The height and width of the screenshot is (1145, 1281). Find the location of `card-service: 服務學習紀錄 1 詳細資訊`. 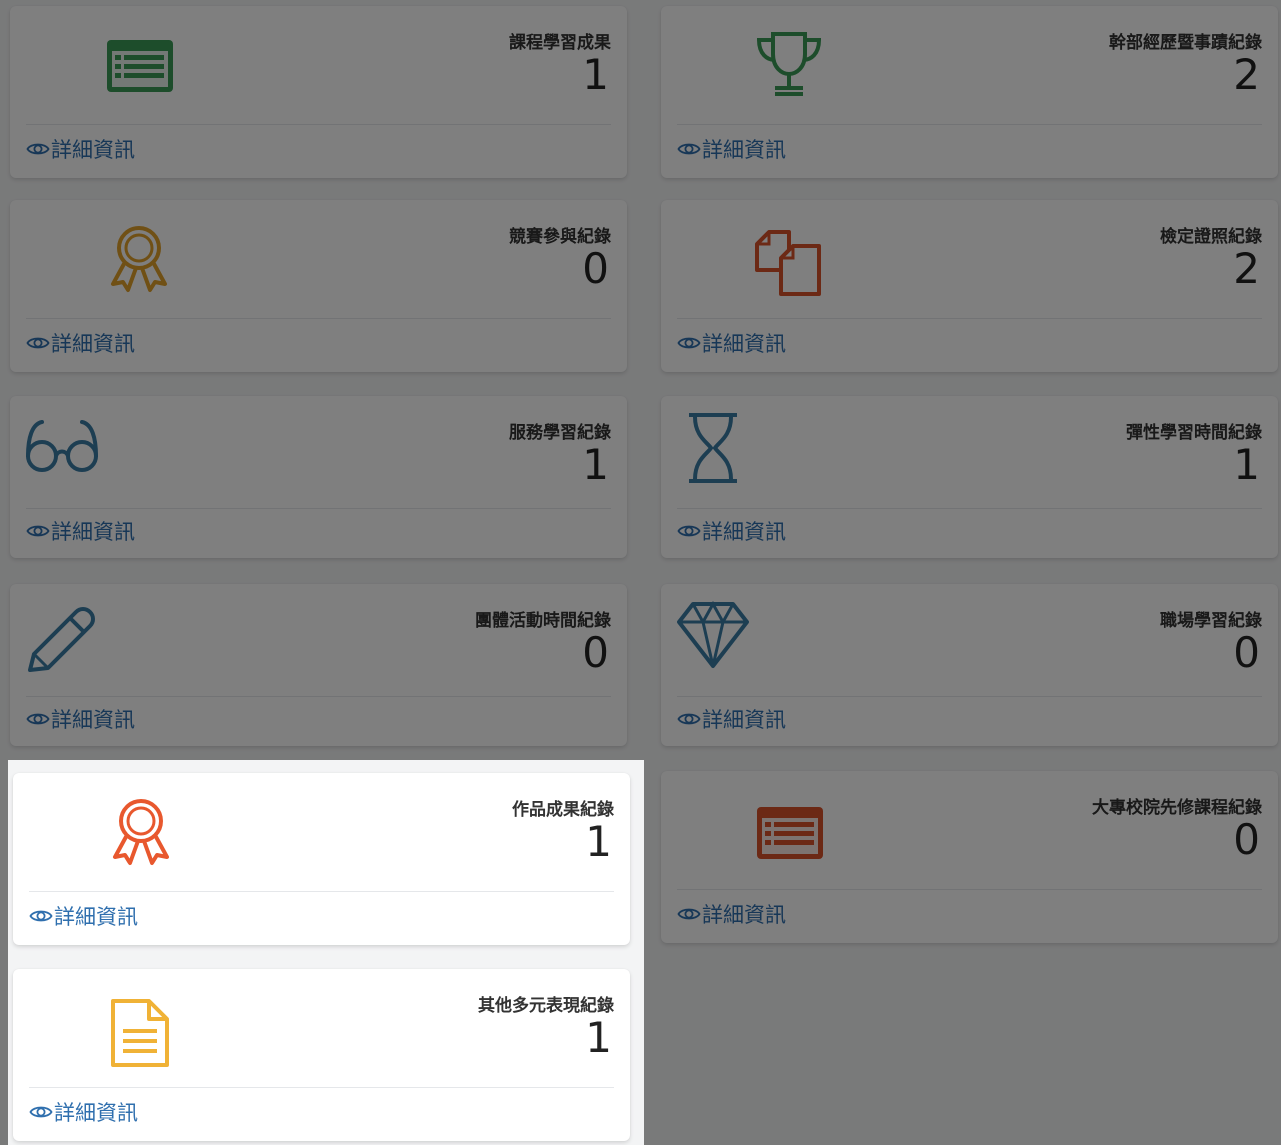

card-service: 服務學習紀錄 1 詳細資訊 is located at coordinates (318, 477).